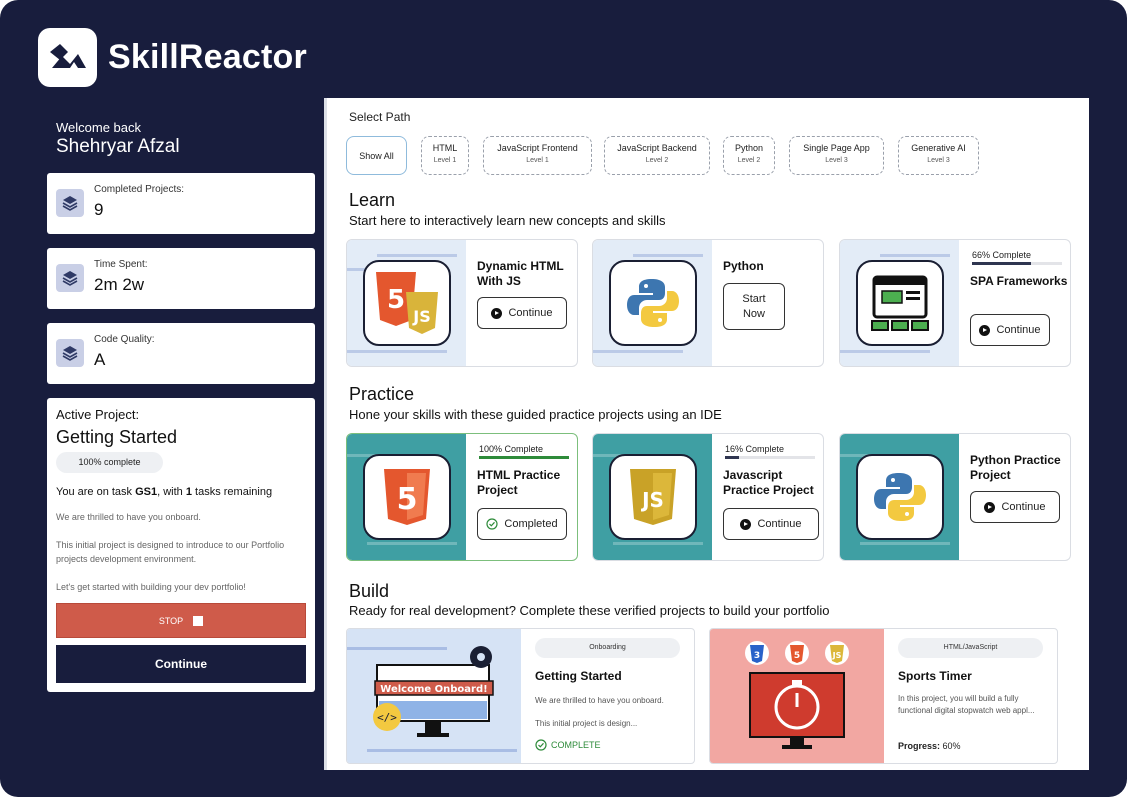 This screenshot has height=797, width=1127. What do you see at coordinates (98, 414) in the screenshot?
I see `active-project-label: Active Project:` at bounding box center [98, 414].